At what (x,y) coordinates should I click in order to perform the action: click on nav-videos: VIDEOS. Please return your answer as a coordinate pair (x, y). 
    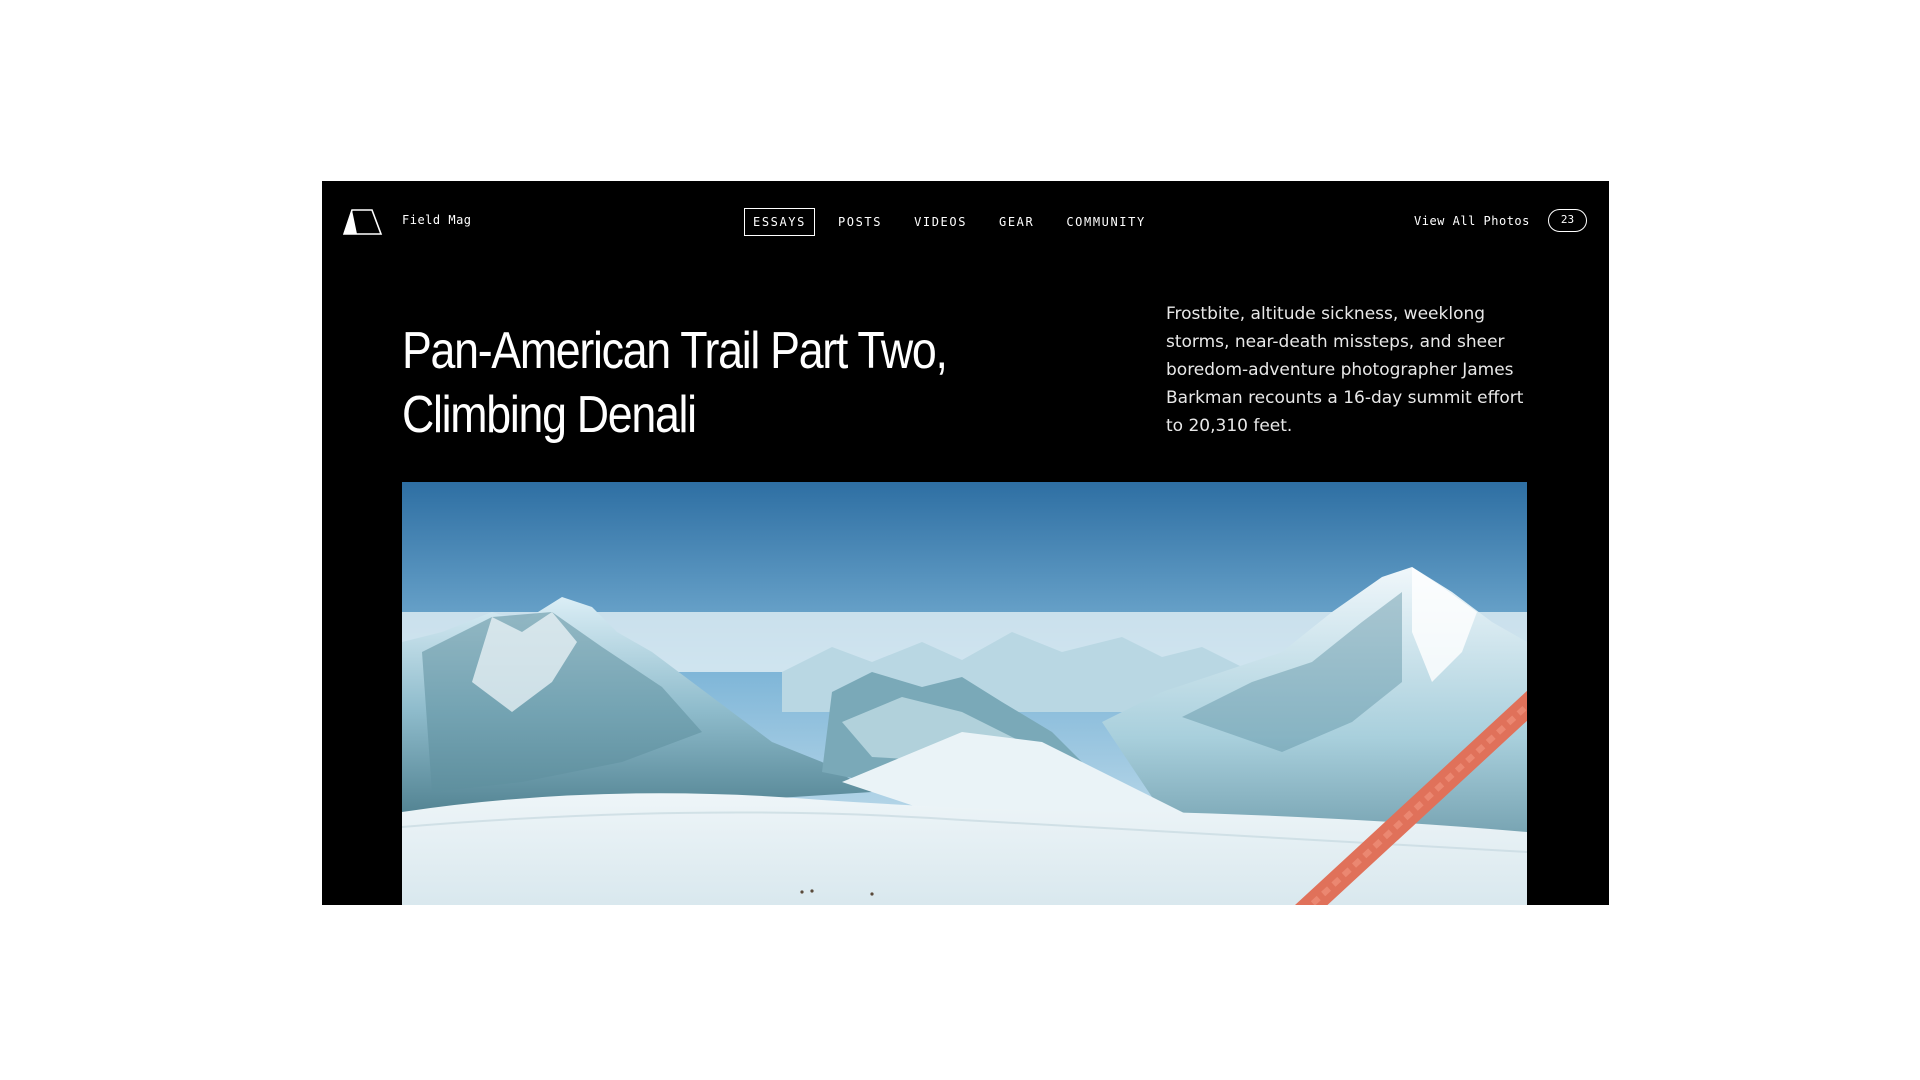
    Looking at the image, I should click on (940, 222).